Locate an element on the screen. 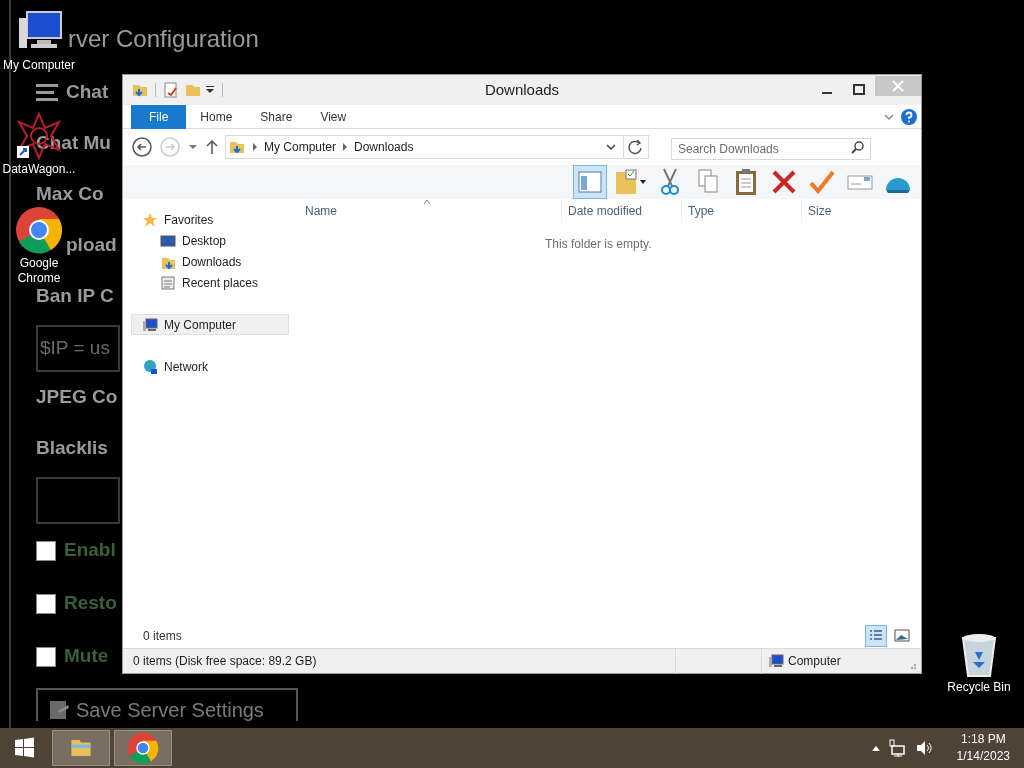 Image resolution: width=1024 pixels, height=768 pixels. item-count: 0 items is located at coordinates (162, 636).